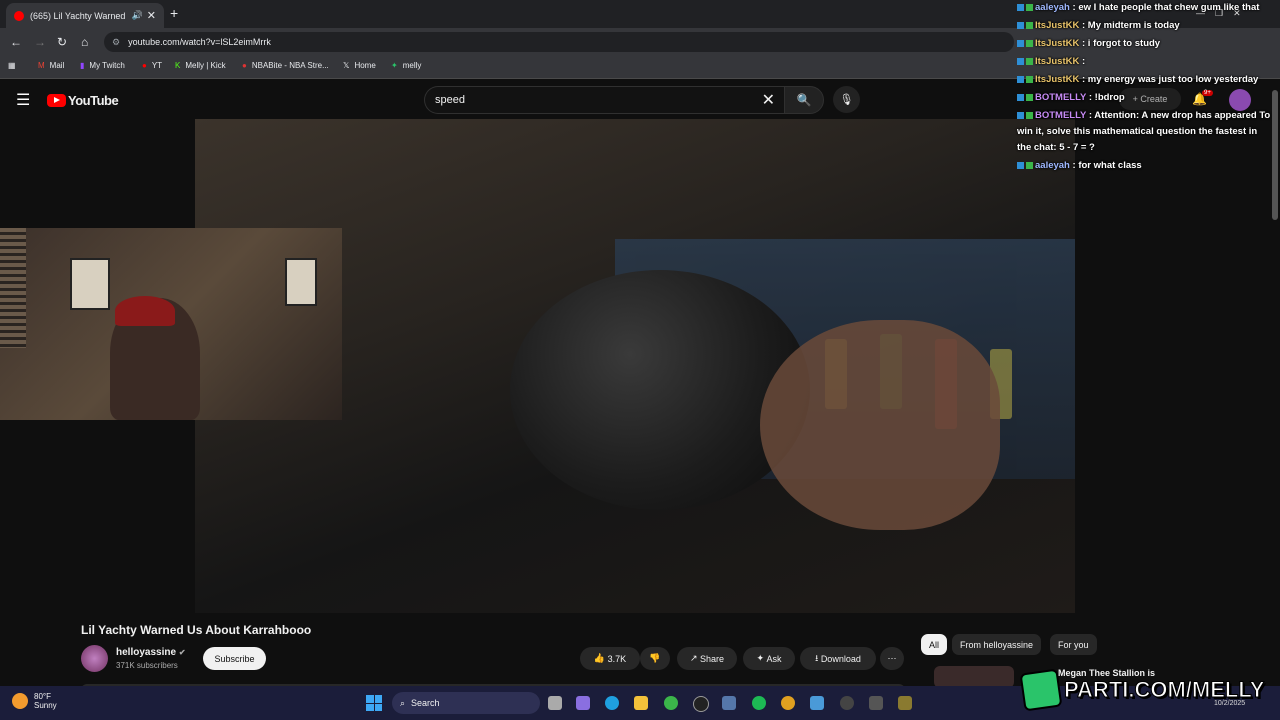  I want to click on spotify-icon, so click(759, 703).